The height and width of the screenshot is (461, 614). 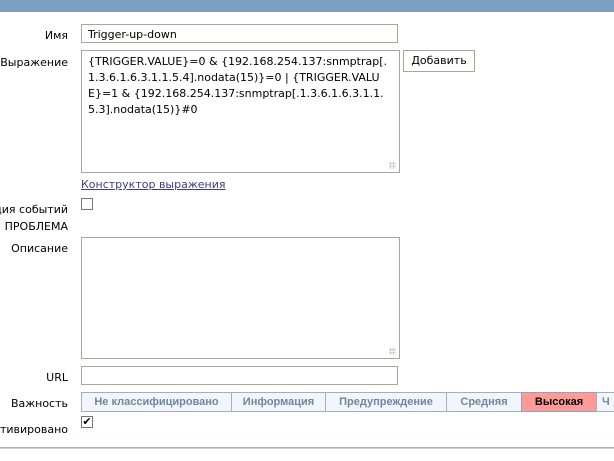 I want to click on description-label: Описание, so click(x=39, y=248).